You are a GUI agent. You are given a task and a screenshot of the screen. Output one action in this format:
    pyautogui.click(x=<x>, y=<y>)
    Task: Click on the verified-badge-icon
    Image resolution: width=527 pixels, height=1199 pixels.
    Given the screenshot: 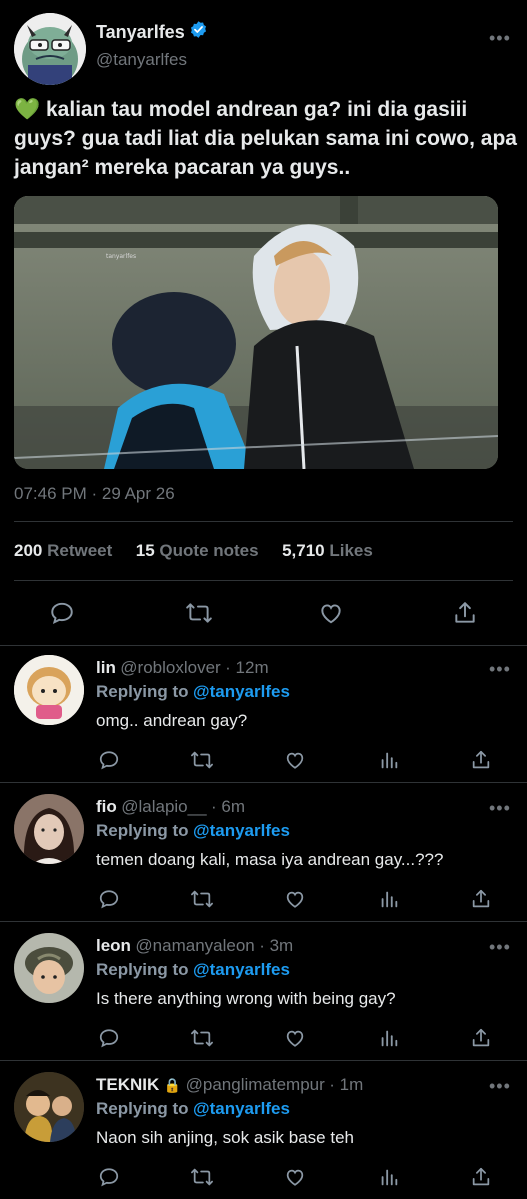 What is the action you would take?
    pyautogui.click(x=198, y=32)
    